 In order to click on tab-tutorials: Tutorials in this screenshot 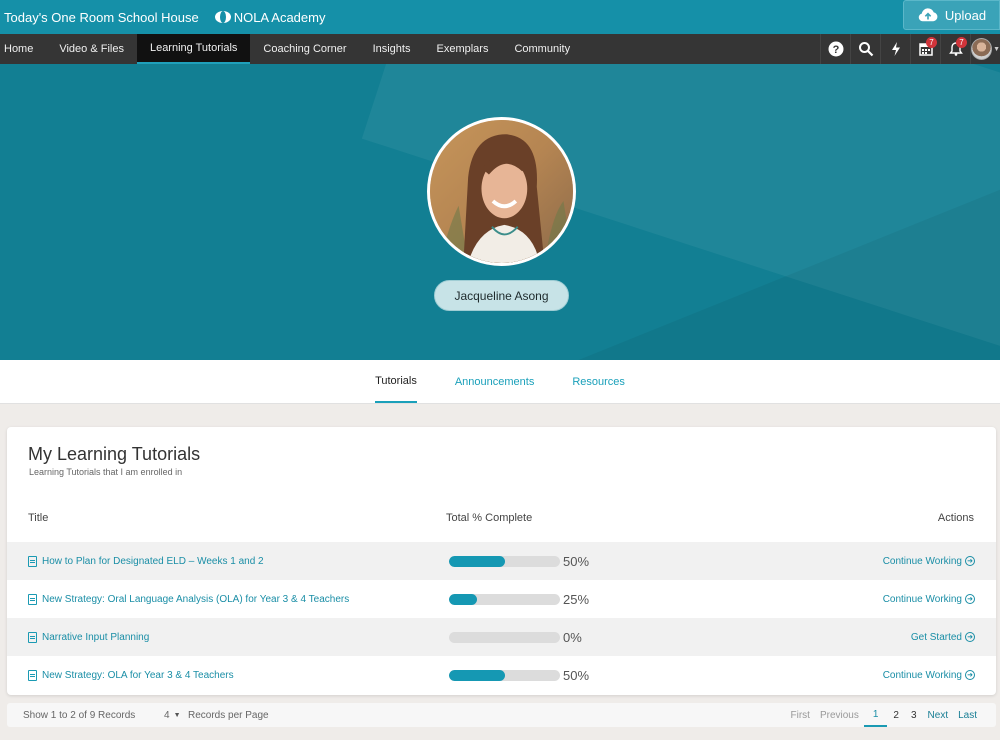, I will do `click(396, 381)`.